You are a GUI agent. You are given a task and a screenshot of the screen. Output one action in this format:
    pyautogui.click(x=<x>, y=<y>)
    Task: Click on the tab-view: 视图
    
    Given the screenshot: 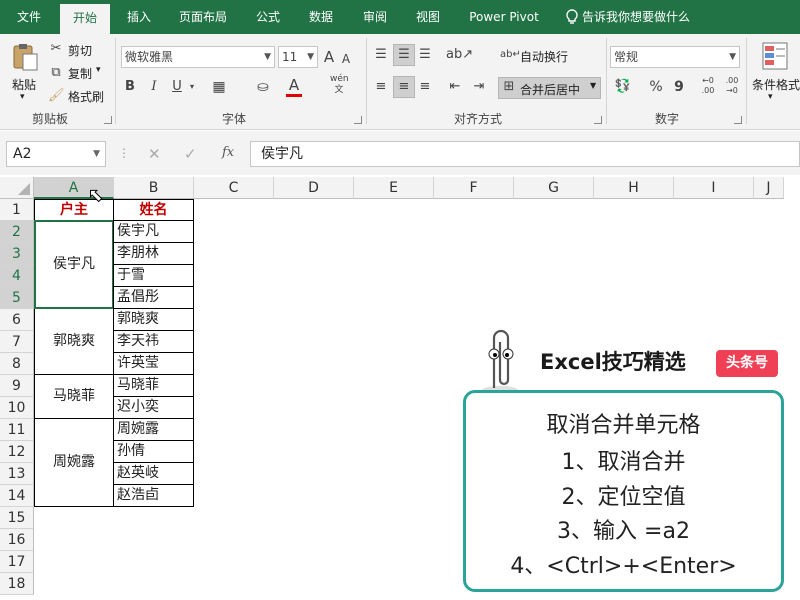 What is the action you would take?
    pyautogui.click(x=428, y=17)
    